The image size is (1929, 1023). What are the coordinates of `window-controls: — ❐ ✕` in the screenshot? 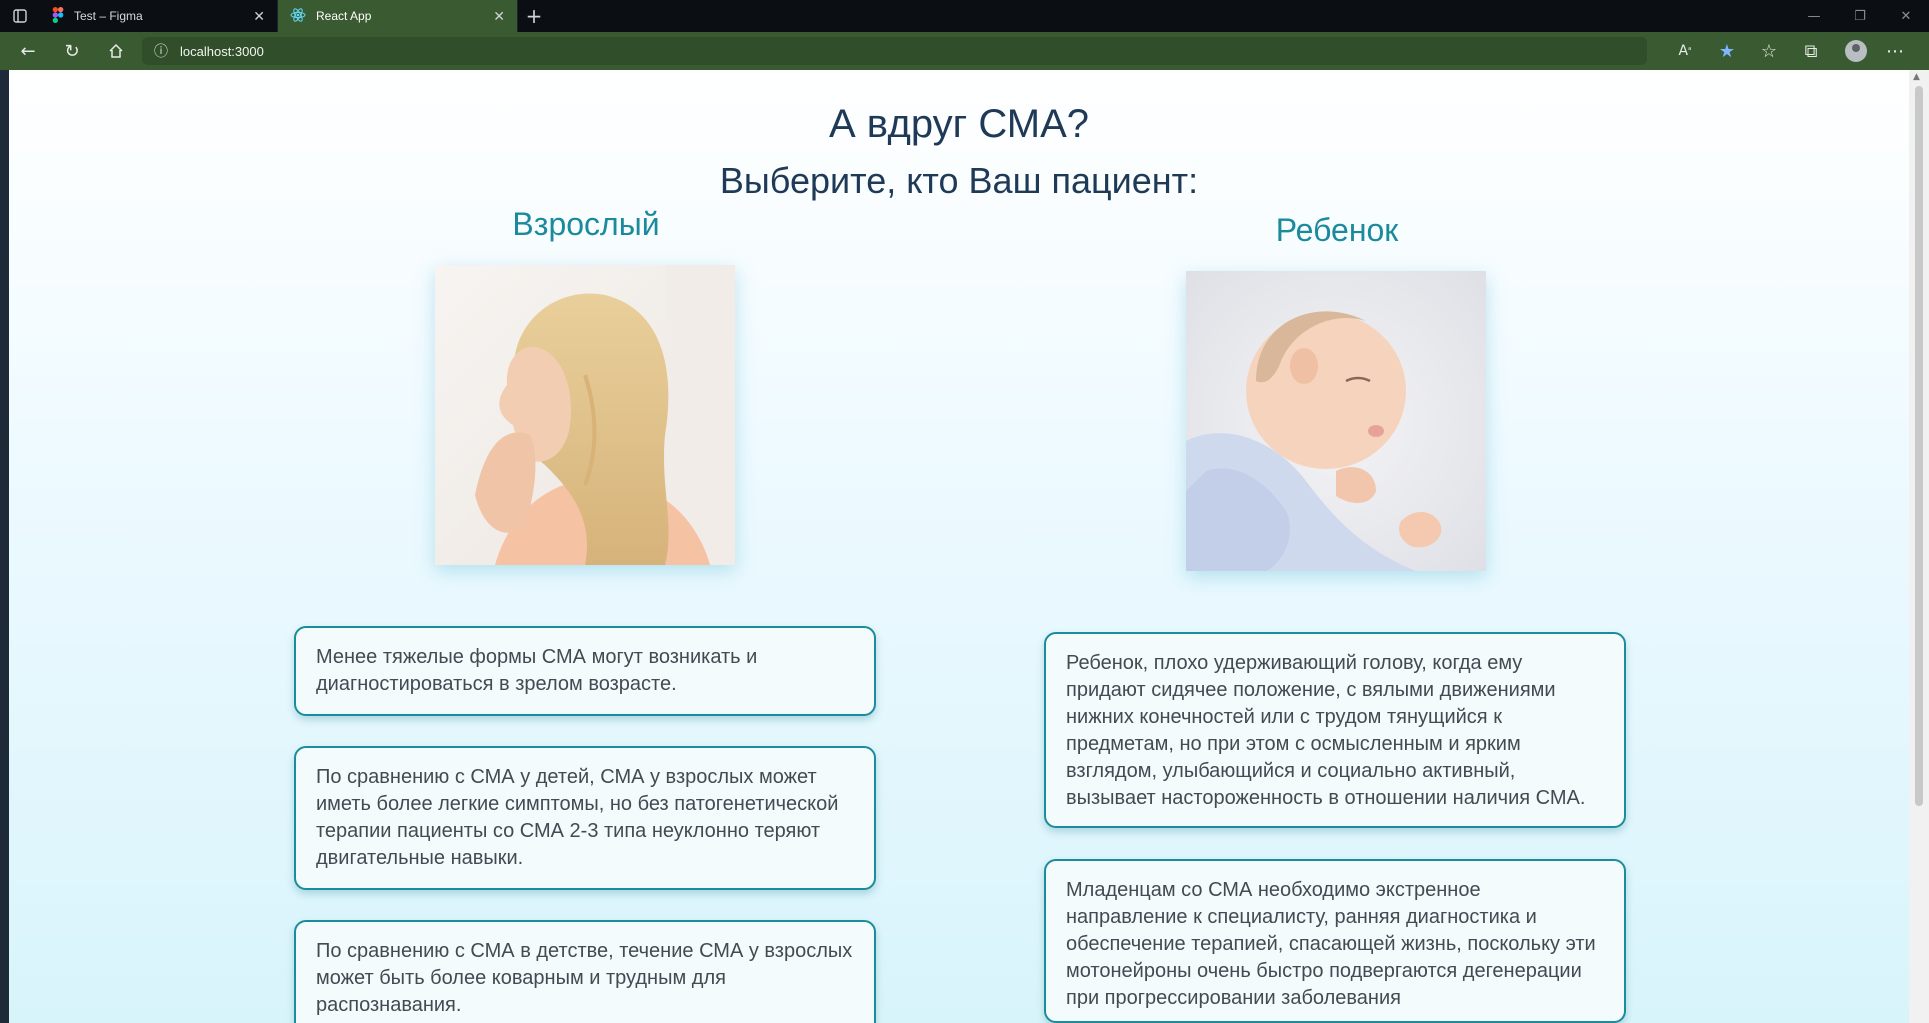 It's located at (1860, 16).